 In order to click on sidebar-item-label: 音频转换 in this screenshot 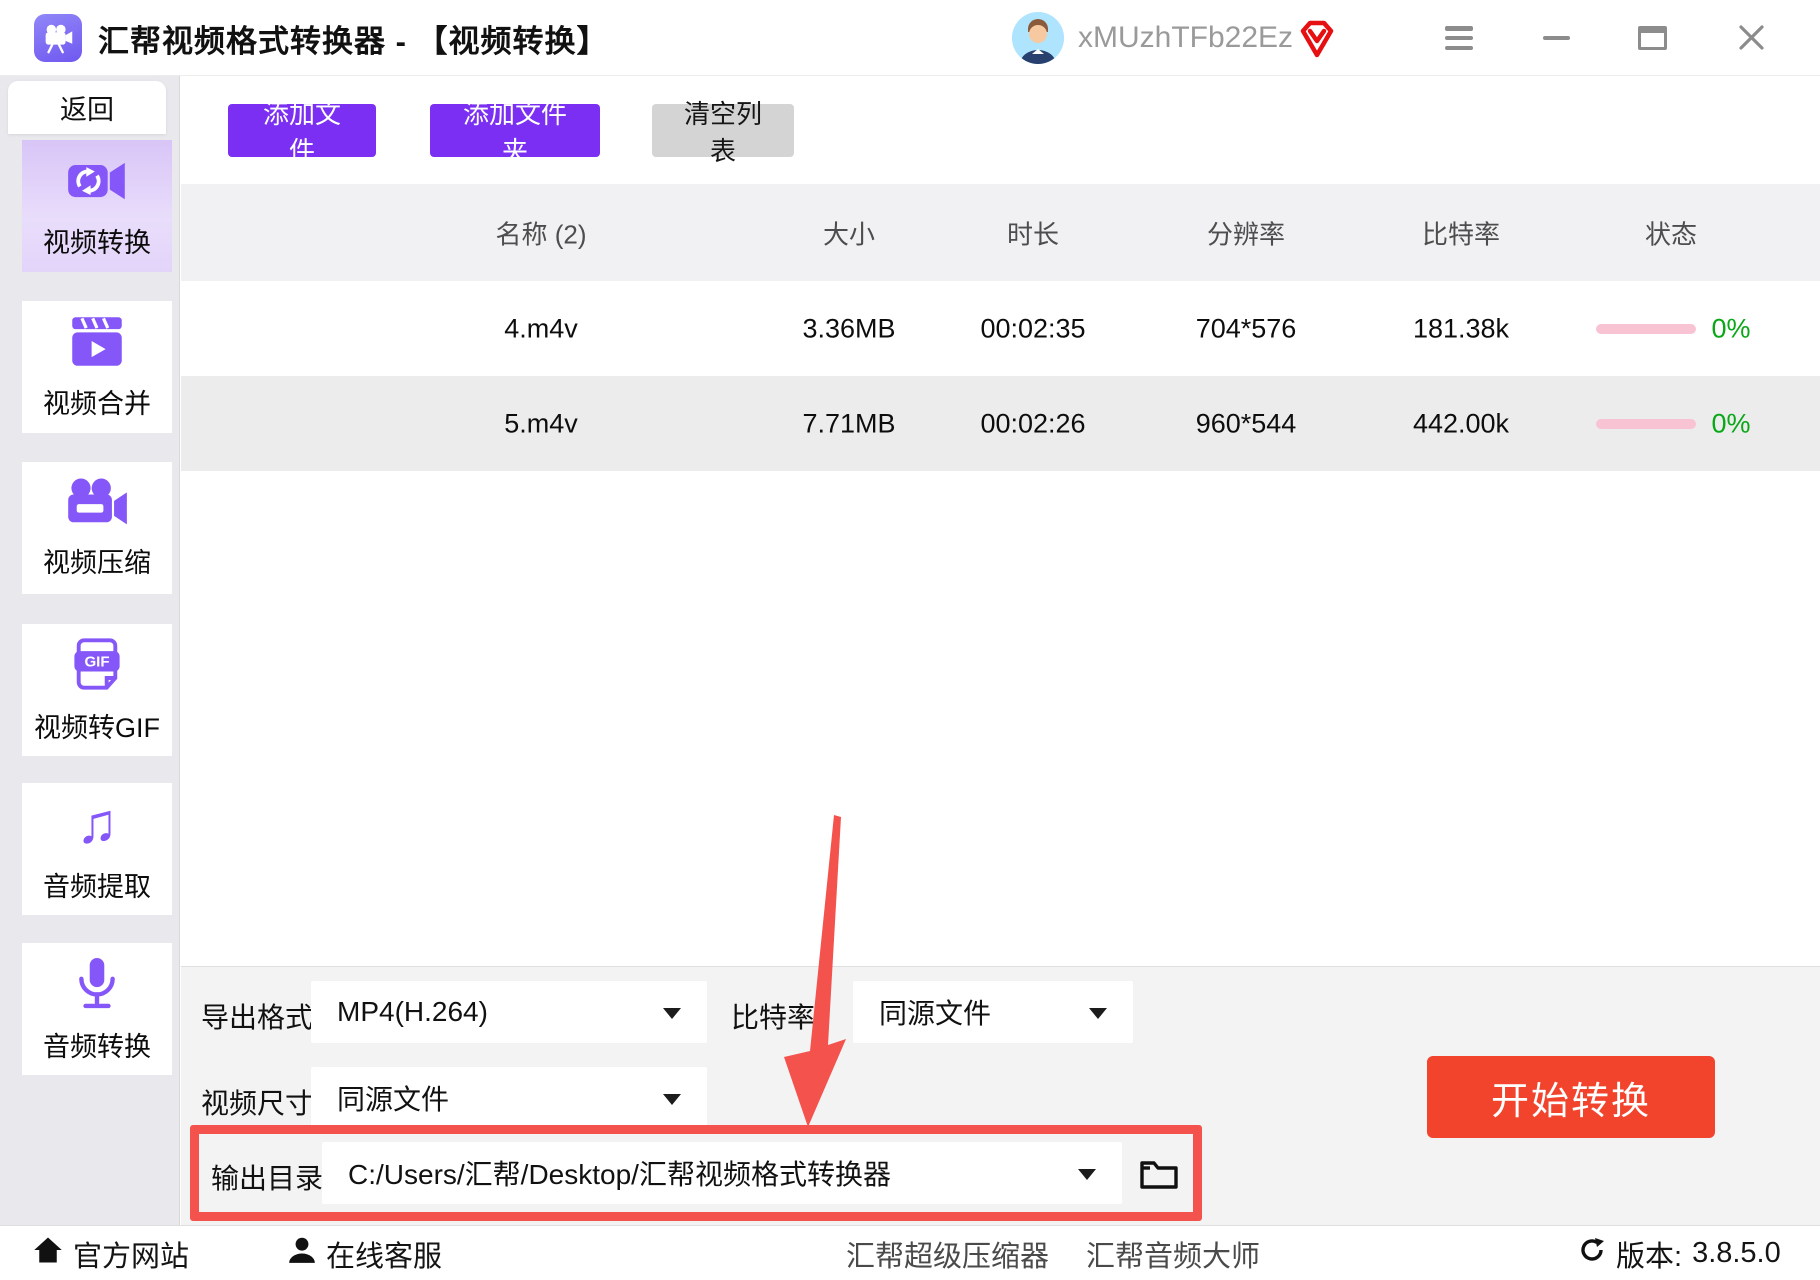, I will do `click(97, 1046)`.